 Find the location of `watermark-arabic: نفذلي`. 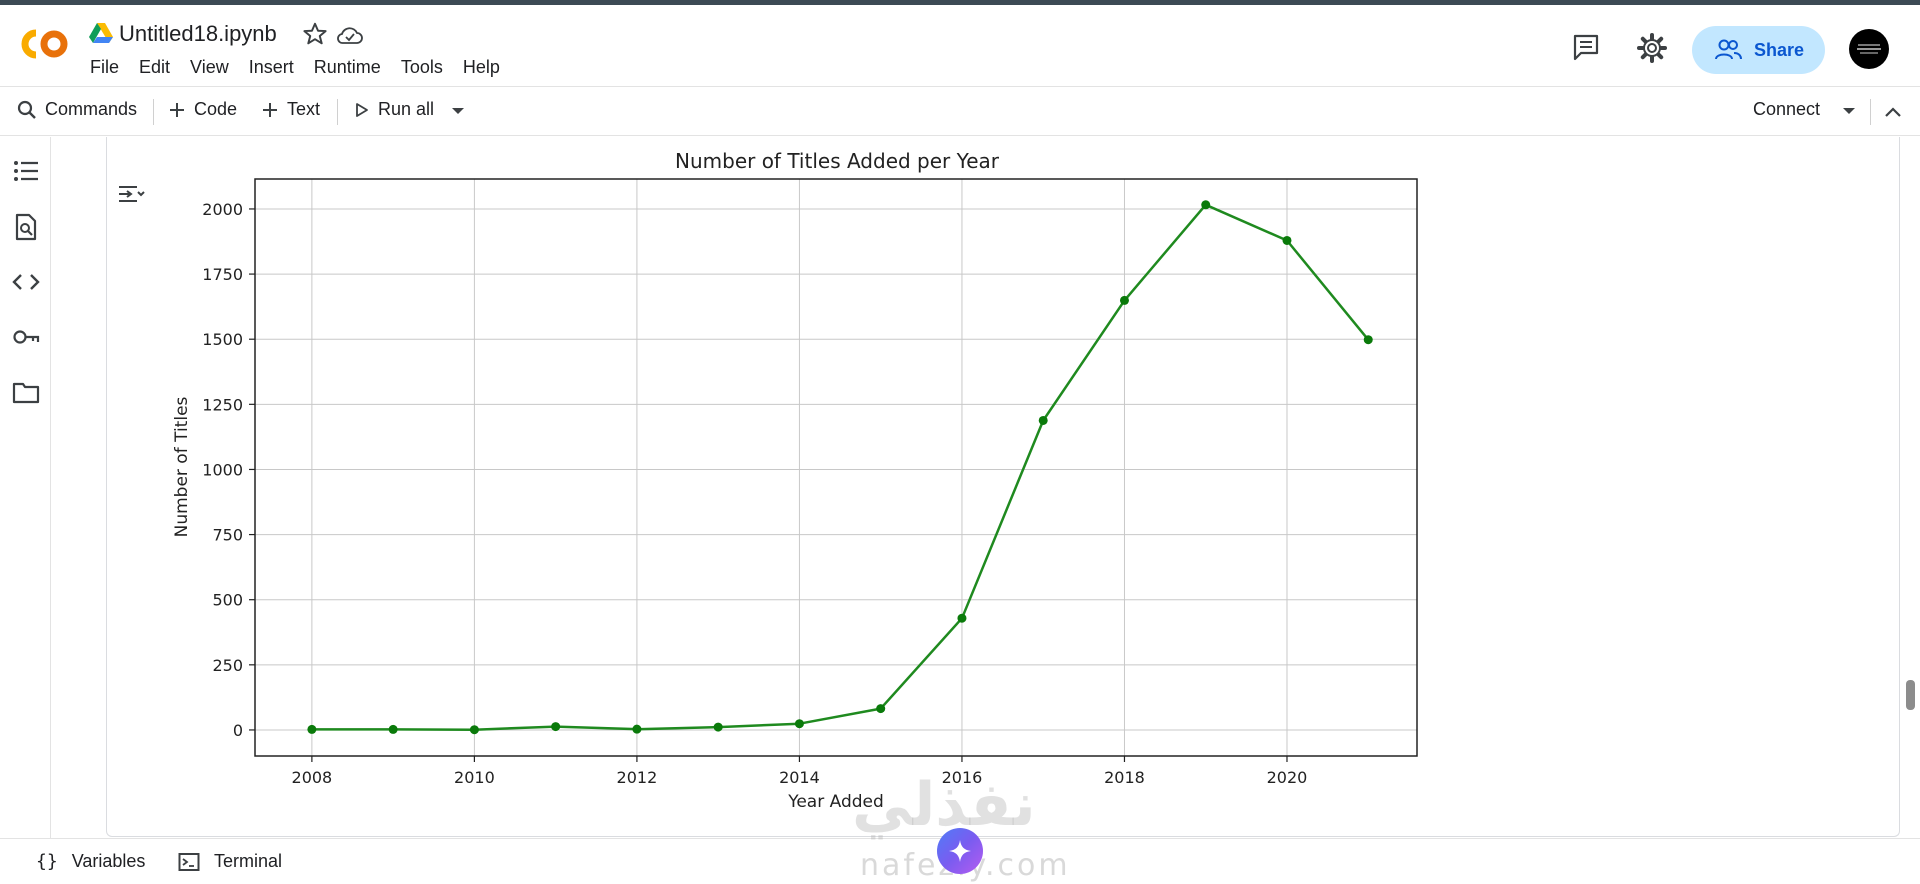

watermark-arabic: نفذلي is located at coordinates (944, 805).